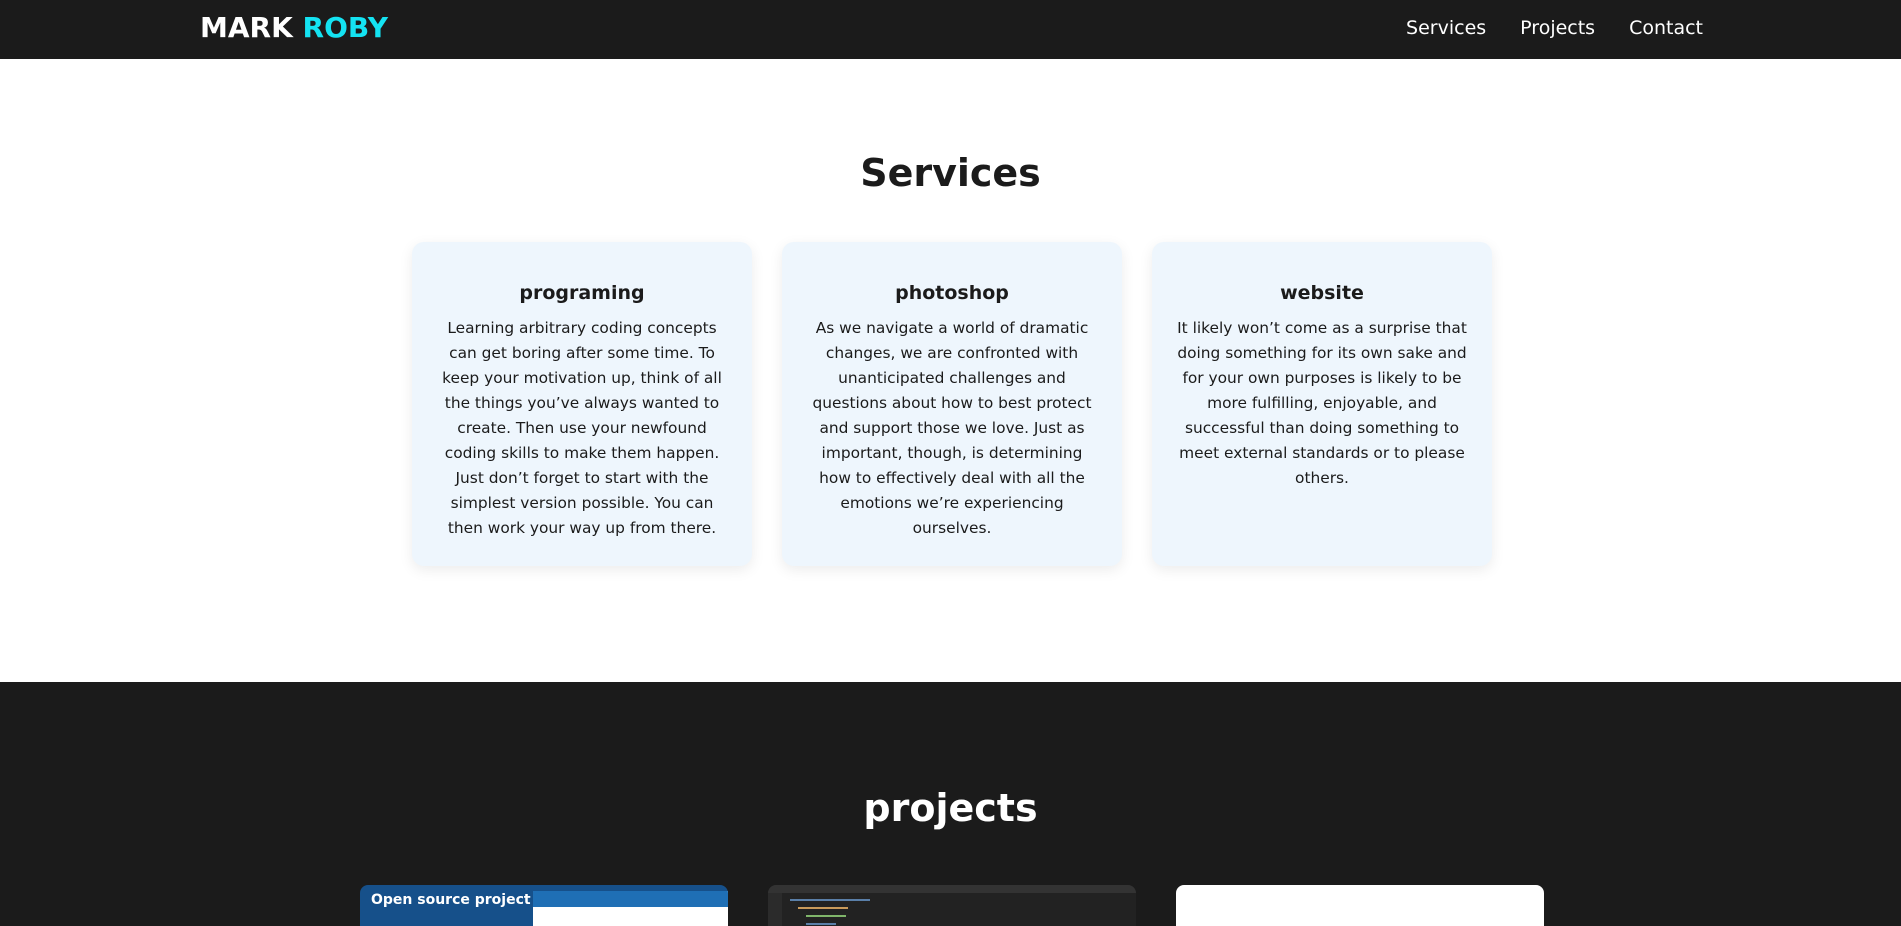 The height and width of the screenshot is (926, 1901). What do you see at coordinates (630, 899) in the screenshot?
I see `project-thumb-window-bar` at bounding box center [630, 899].